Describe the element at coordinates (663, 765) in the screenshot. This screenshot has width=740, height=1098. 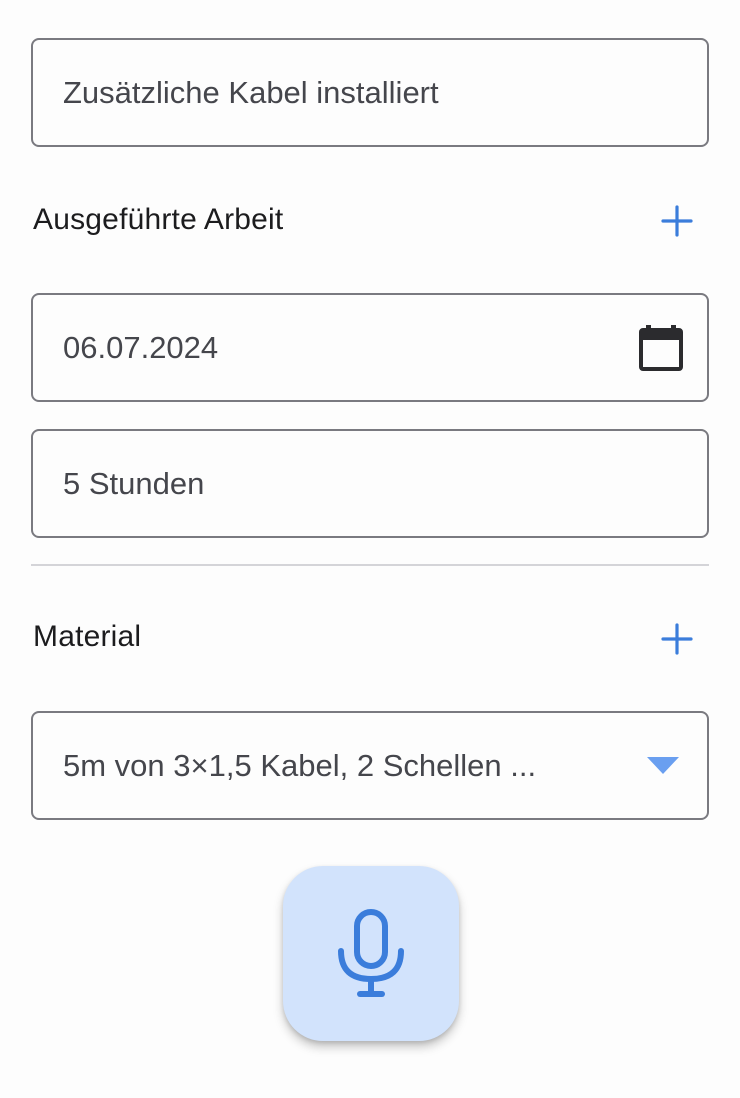
I see `dropdown-arrow-icon` at that location.